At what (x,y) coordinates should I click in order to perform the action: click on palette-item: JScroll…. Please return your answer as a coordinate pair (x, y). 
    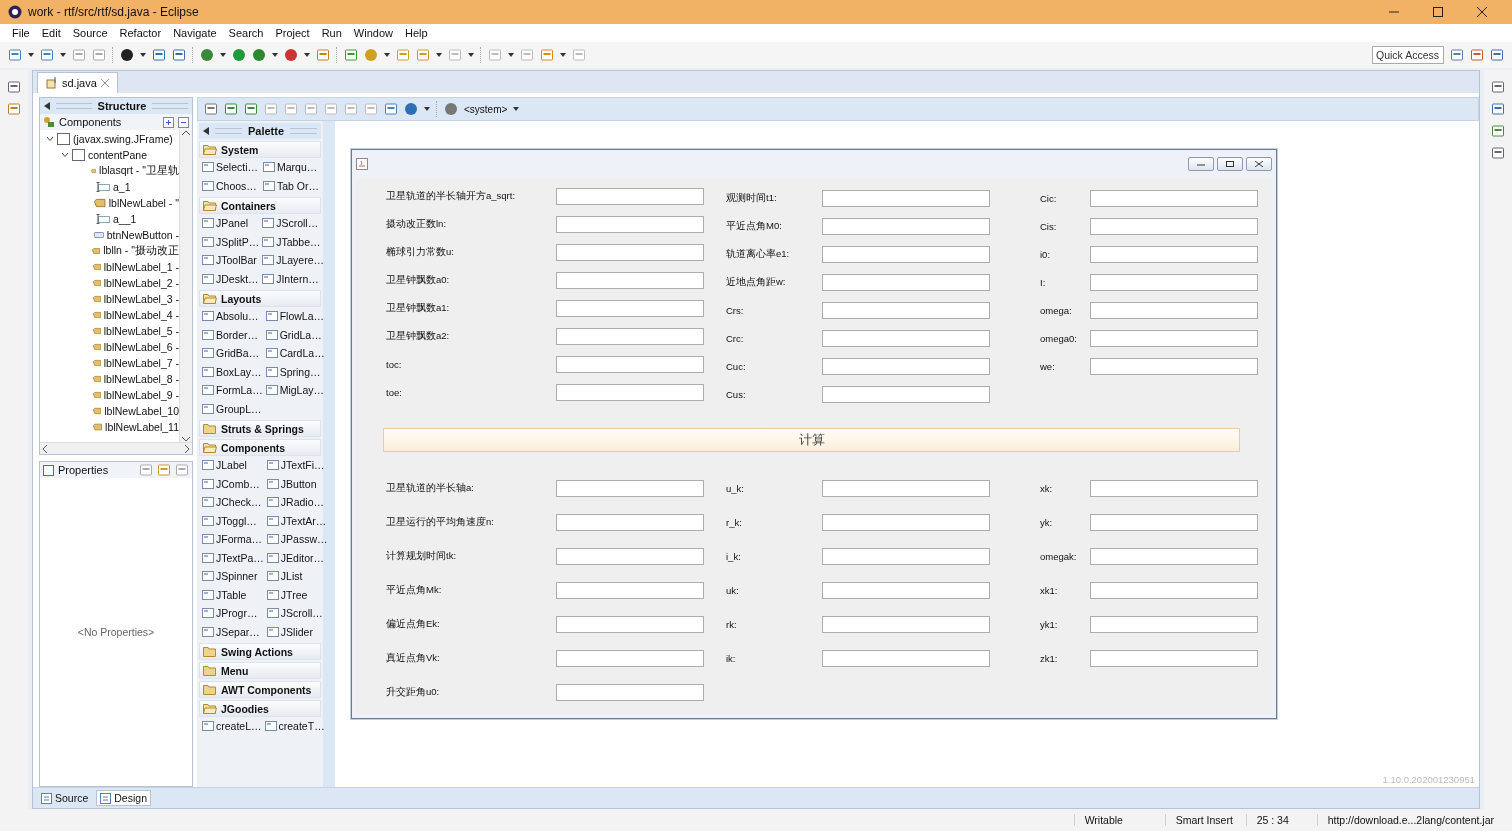
    Looking at the image, I should click on (301, 613).